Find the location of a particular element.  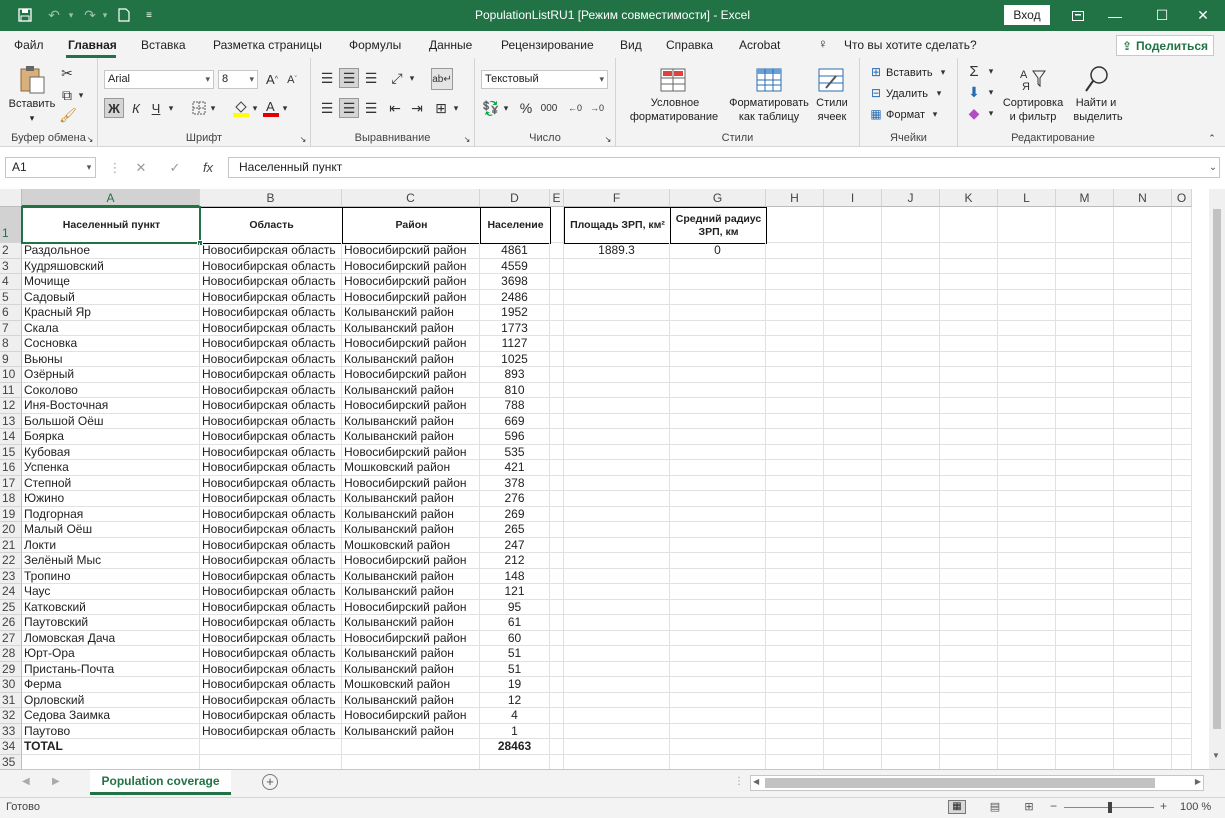

cell-population: 19 is located at coordinates (515, 685).